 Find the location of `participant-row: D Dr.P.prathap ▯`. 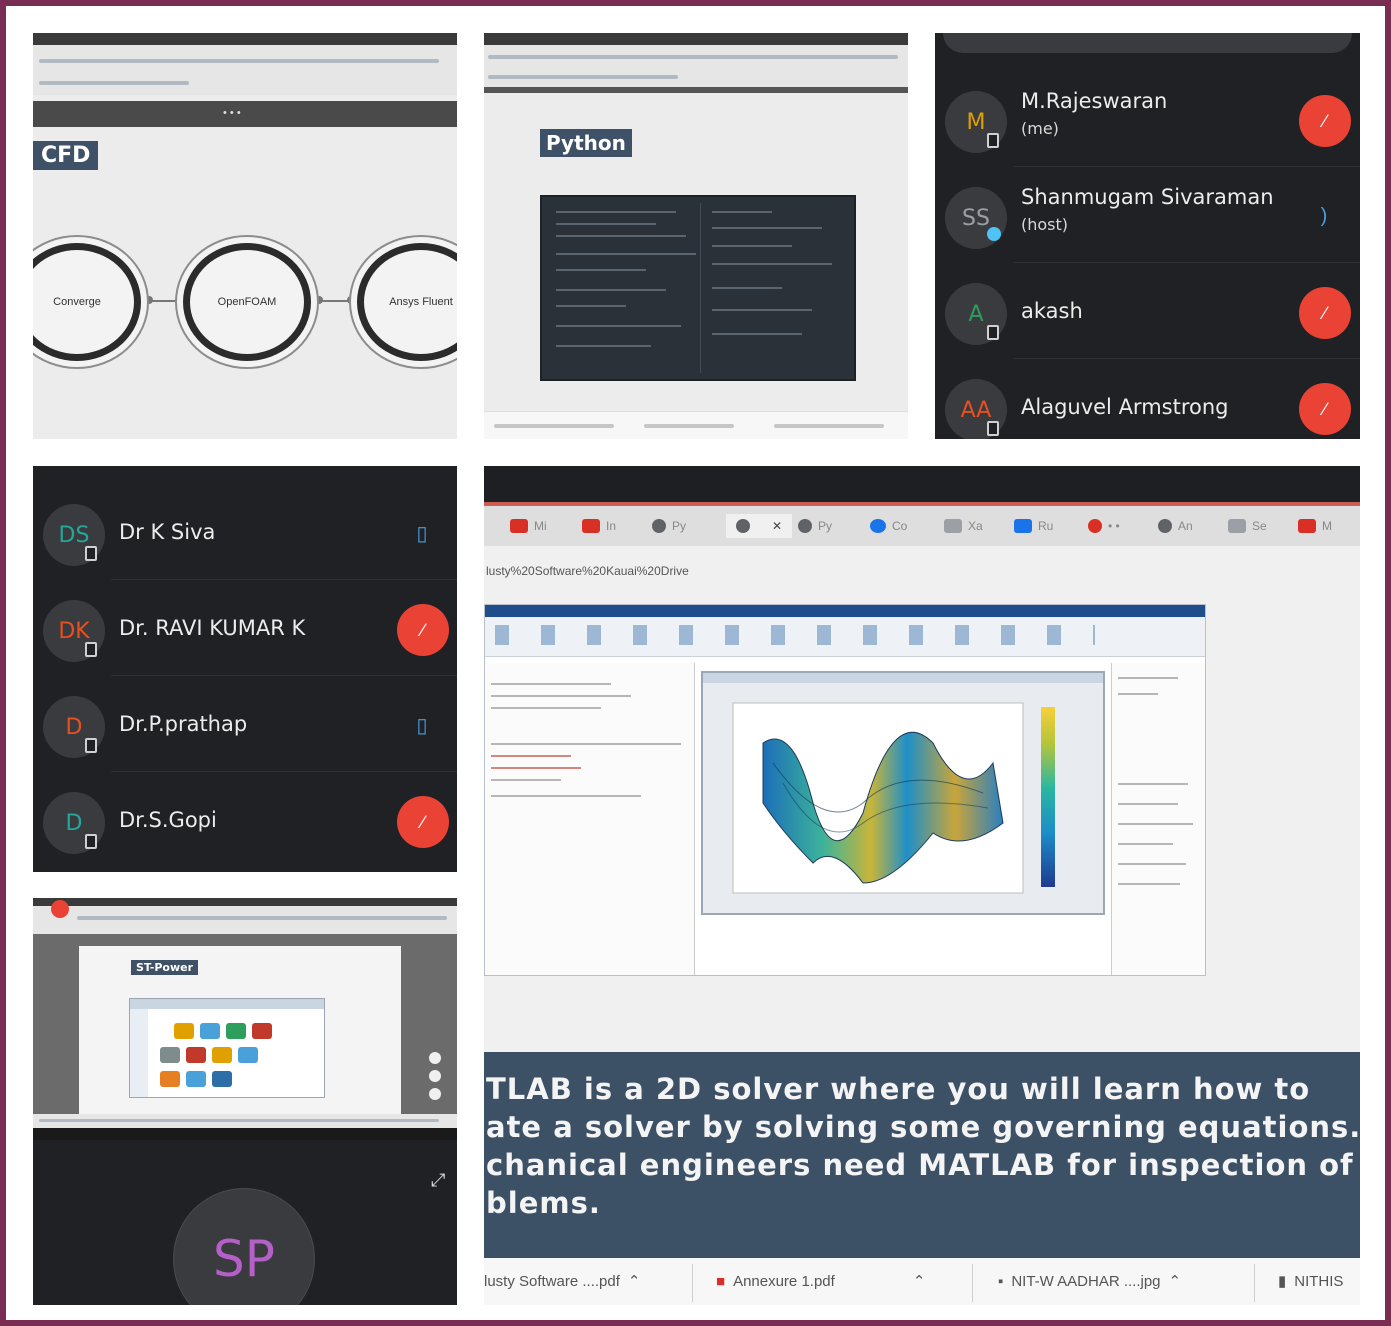

participant-row: D Dr.P.prathap ▯ is located at coordinates (245, 724).